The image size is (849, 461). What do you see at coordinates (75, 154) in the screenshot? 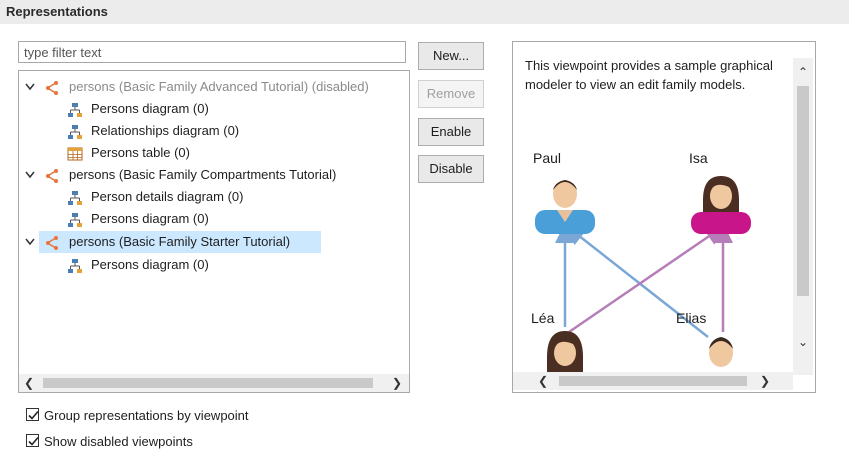
I see `table-icon` at bounding box center [75, 154].